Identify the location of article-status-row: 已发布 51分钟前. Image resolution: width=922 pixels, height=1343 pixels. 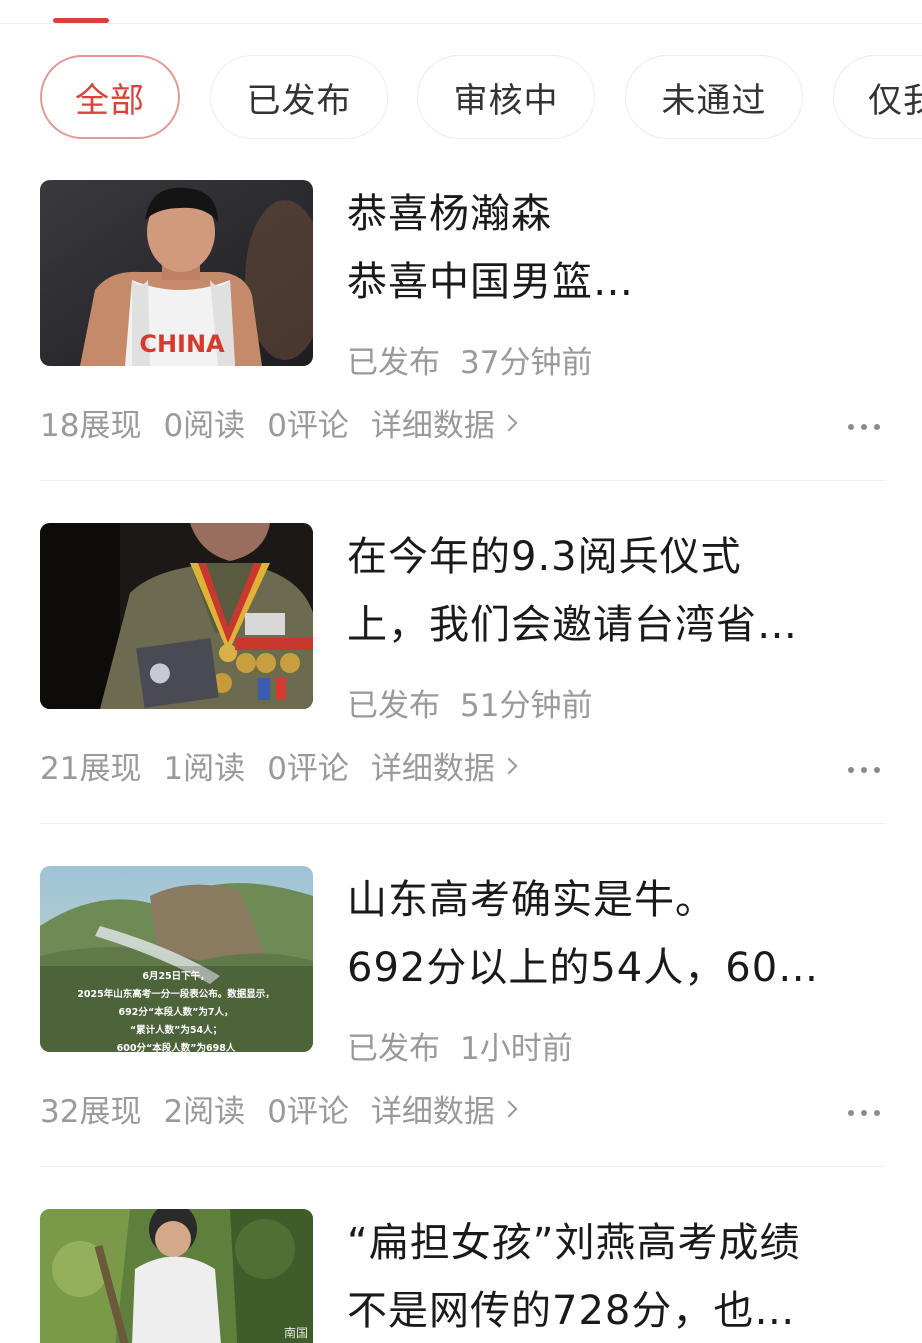
(469, 702).